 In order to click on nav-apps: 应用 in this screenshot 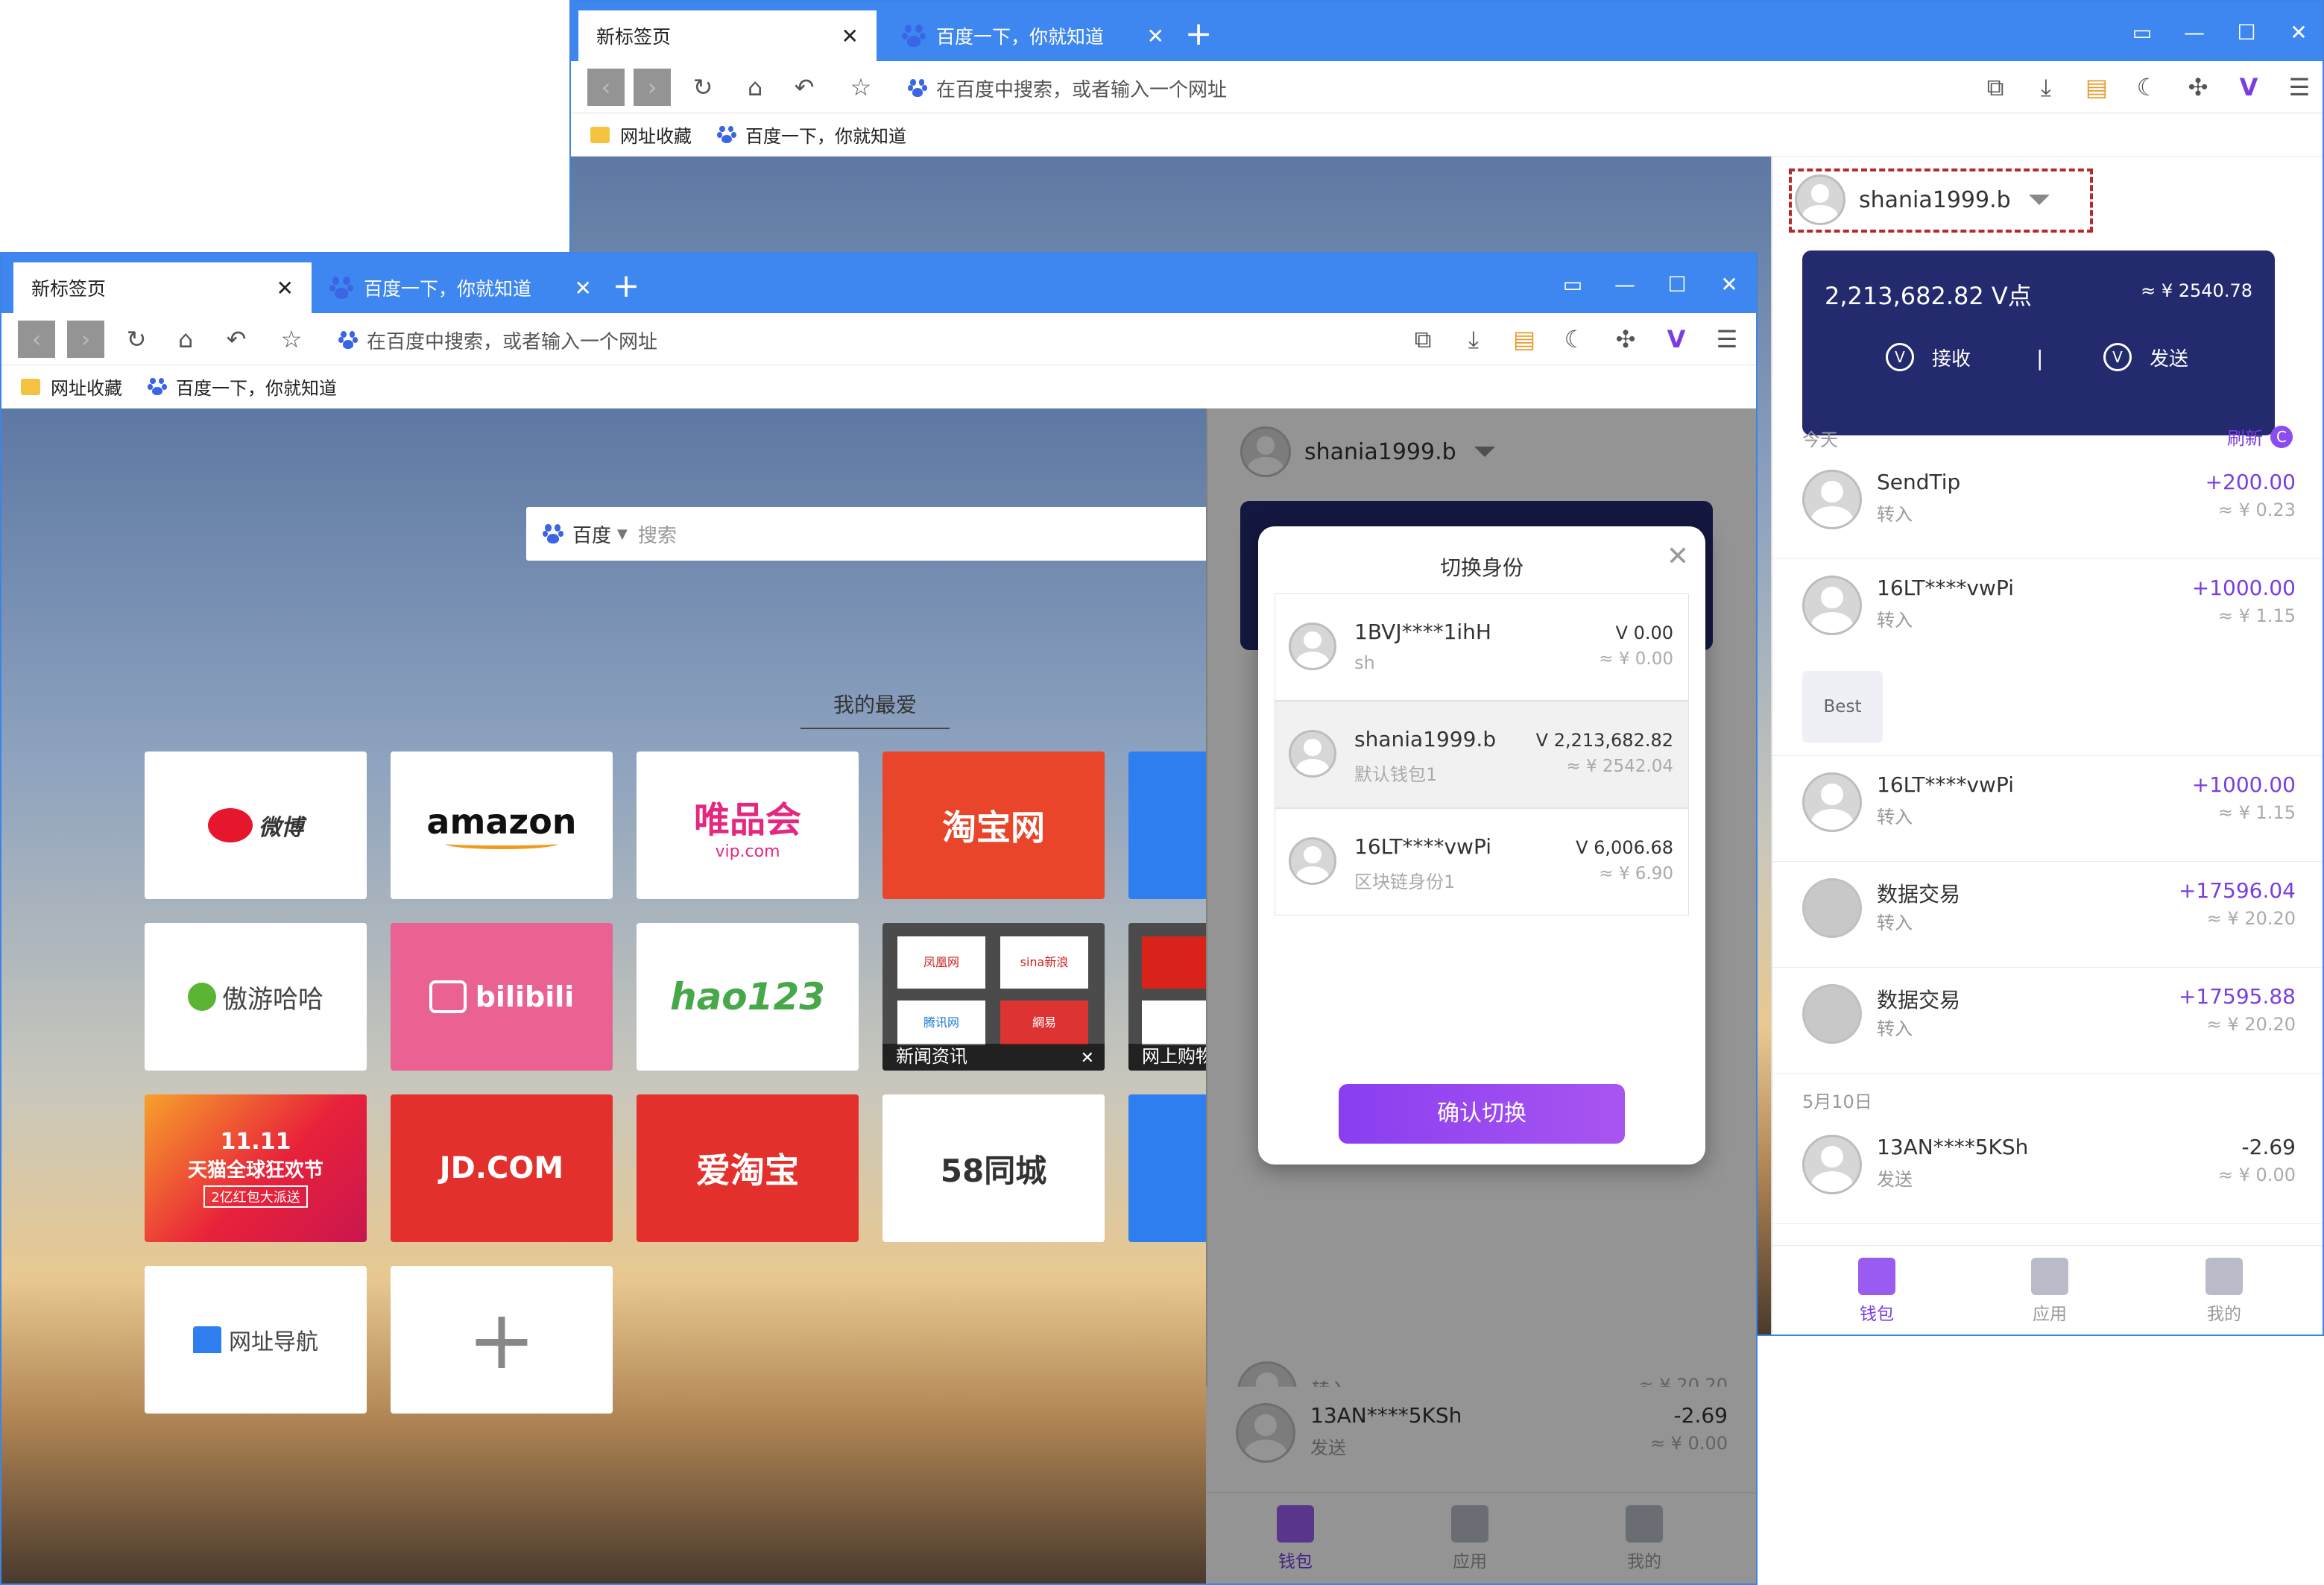, I will do `click(2049, 1291)`.